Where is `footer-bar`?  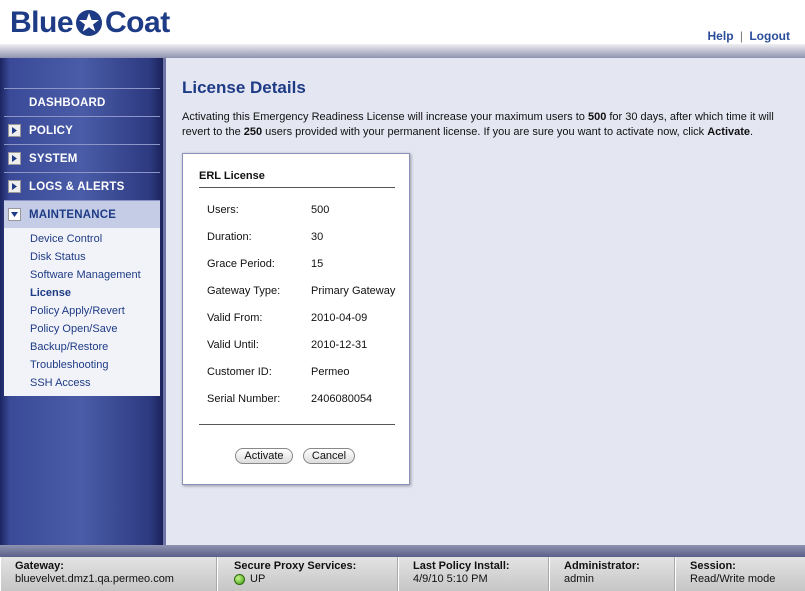
footer-bar is located at coordinates (402, 551).